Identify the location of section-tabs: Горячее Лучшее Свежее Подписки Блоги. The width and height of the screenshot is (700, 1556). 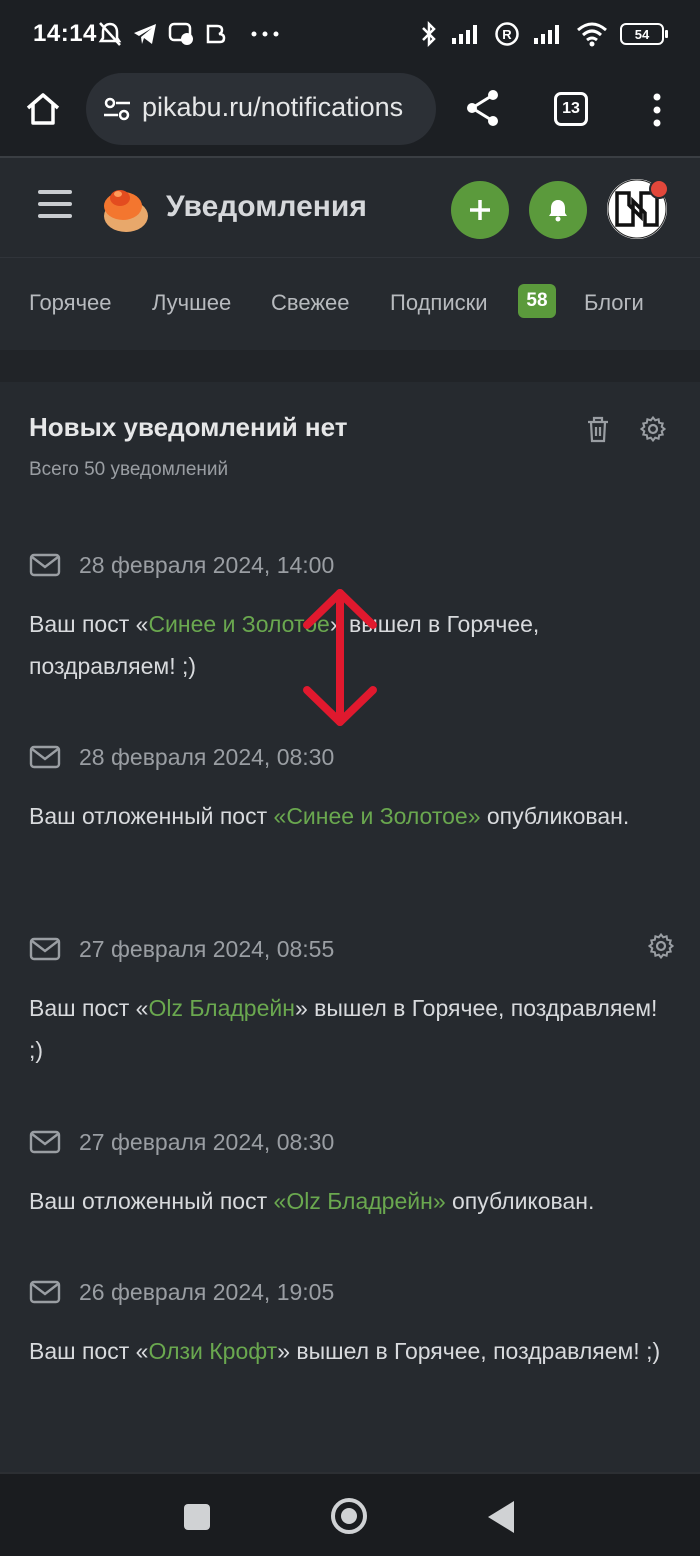
(350, 304).